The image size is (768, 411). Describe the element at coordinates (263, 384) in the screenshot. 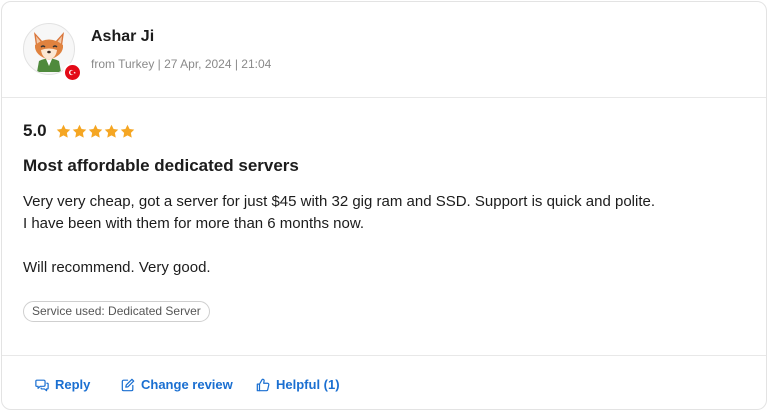

I see `thumbs-up-icon` at that location.